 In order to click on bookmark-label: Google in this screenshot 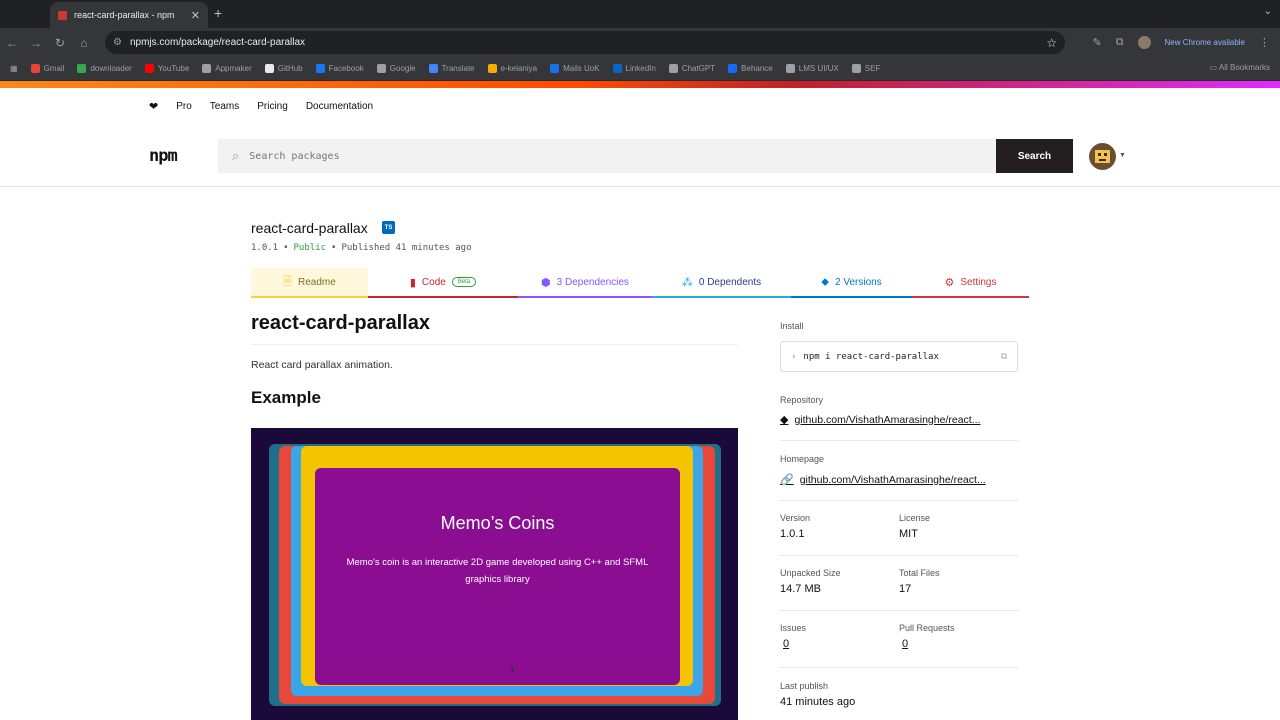, I will do `click(402, 68)`.